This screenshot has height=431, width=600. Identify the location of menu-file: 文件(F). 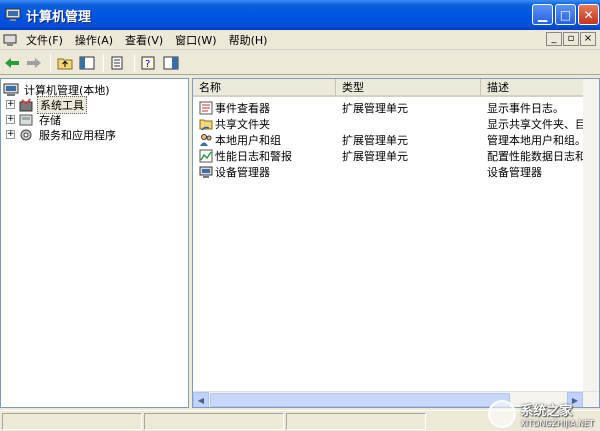
(46, 40).